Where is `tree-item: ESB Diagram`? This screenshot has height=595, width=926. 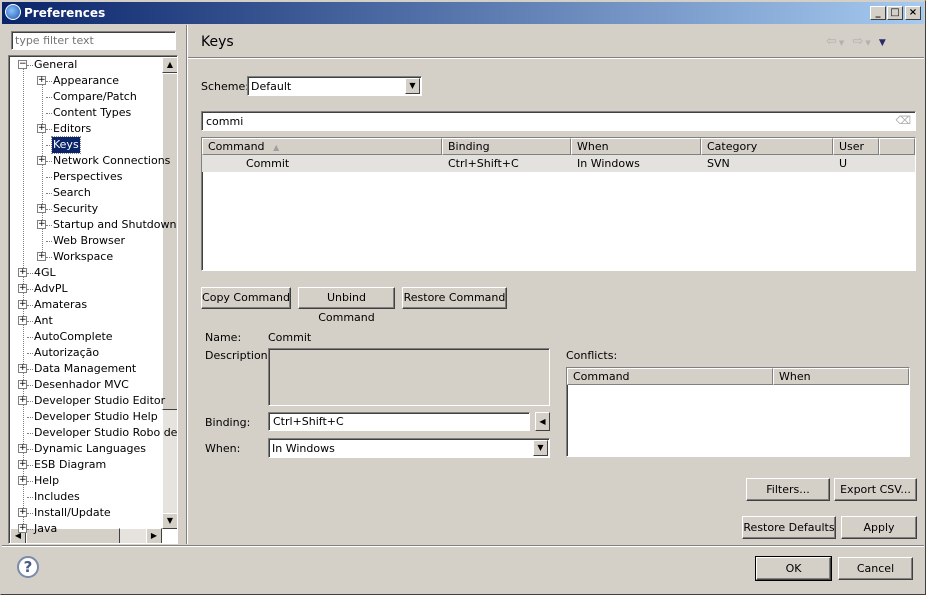
tree-item: ESB Diagram is located at coordinates (70, 465).